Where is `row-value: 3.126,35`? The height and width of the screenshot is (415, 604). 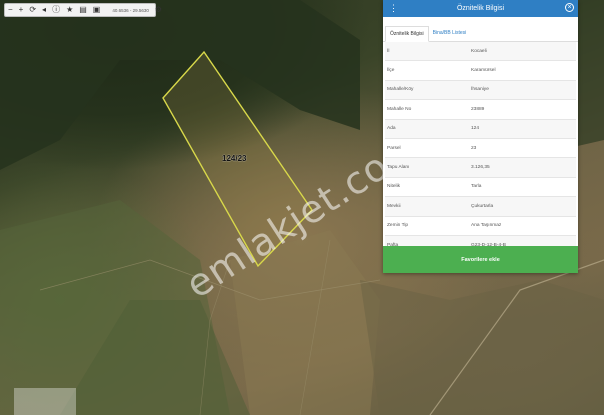
row-value: 3.126,35 is located at coordinates (480, 168).